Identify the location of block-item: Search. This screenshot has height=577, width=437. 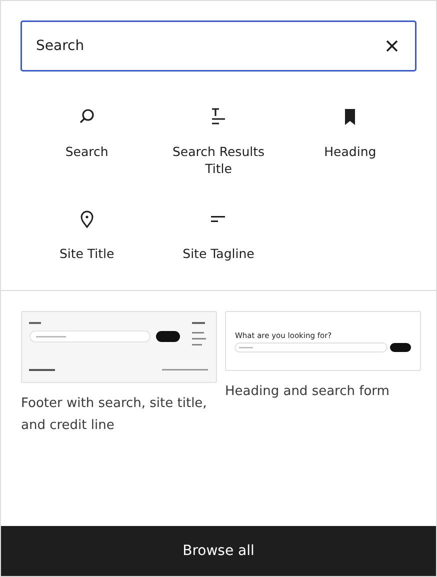
(87, 141).